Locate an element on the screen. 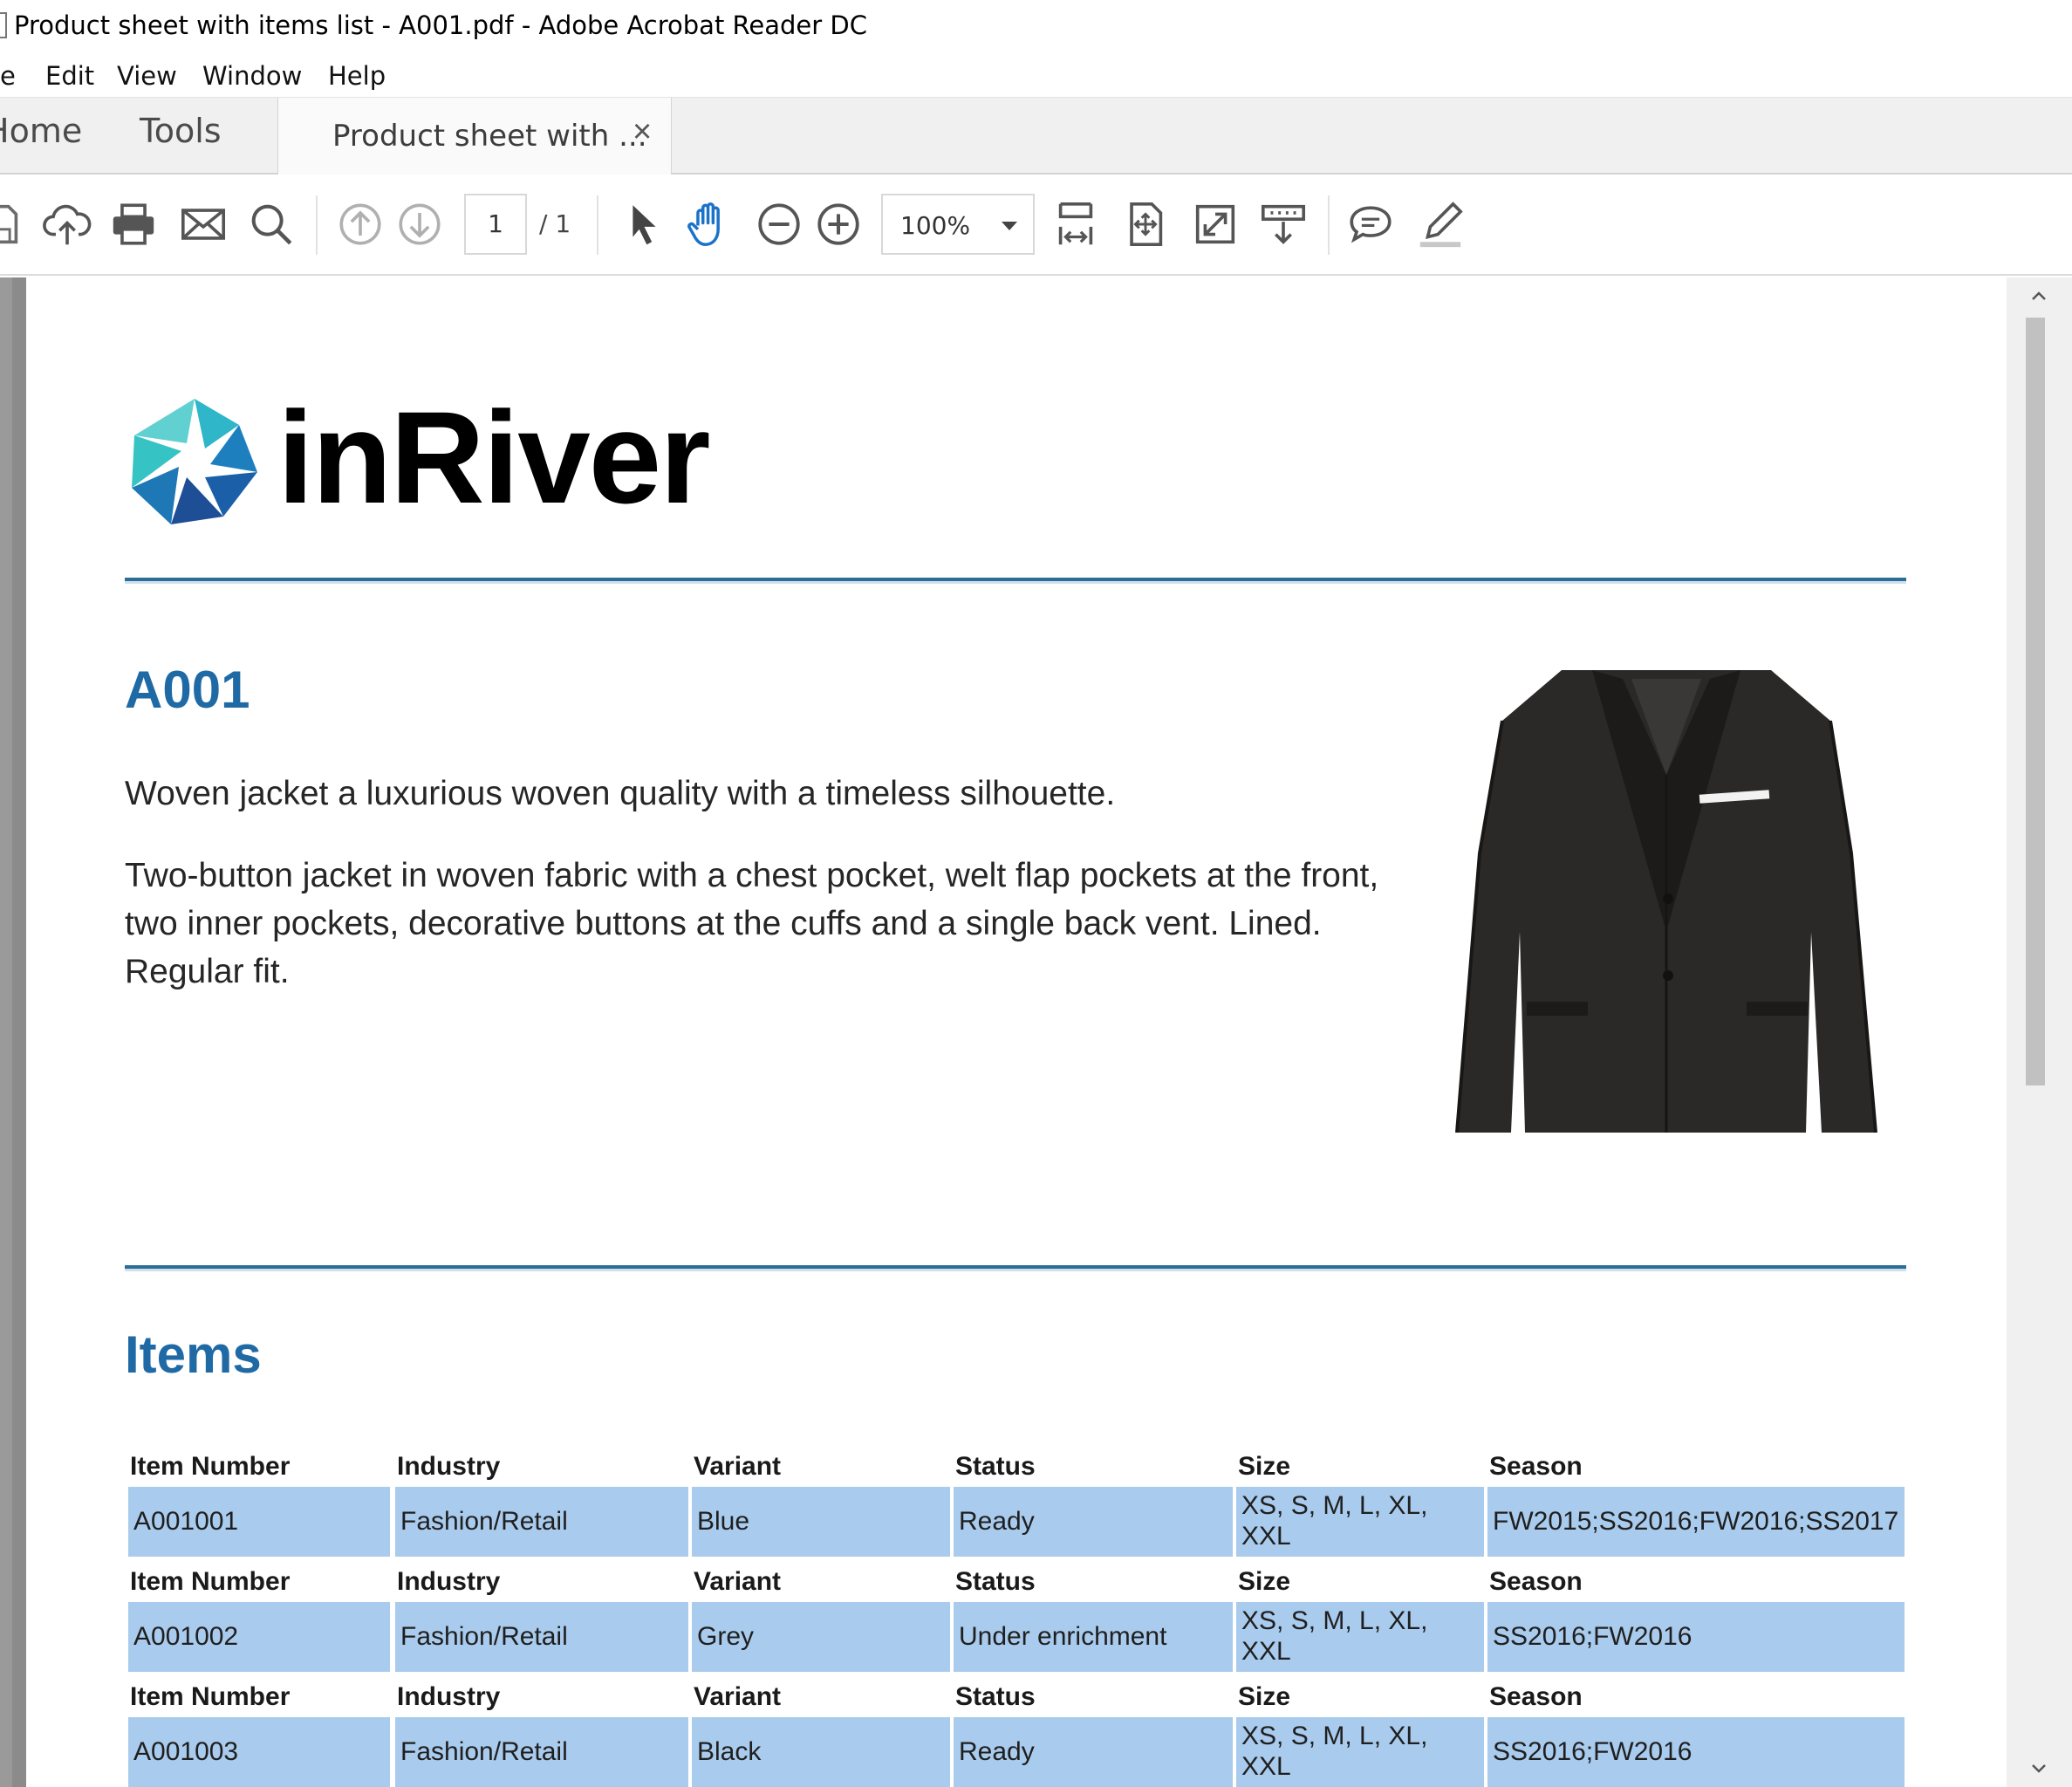  items-heading: Items is located at coordinates (193, 1355).